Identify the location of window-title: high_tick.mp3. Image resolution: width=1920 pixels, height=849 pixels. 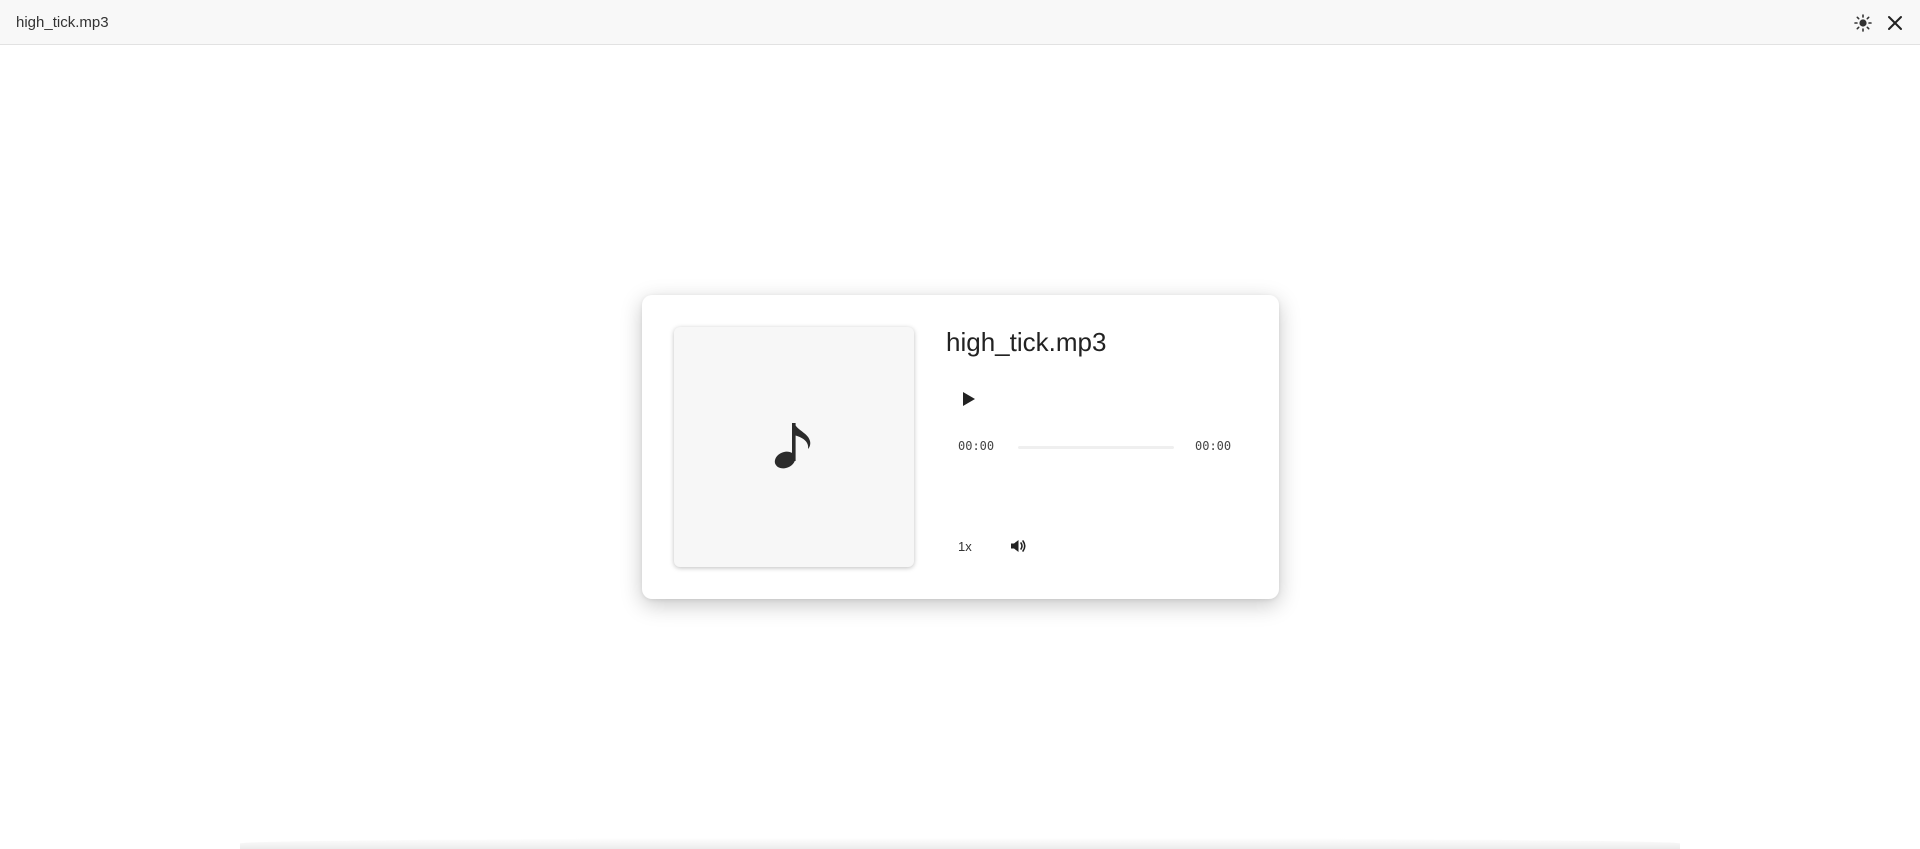
(62, 22).